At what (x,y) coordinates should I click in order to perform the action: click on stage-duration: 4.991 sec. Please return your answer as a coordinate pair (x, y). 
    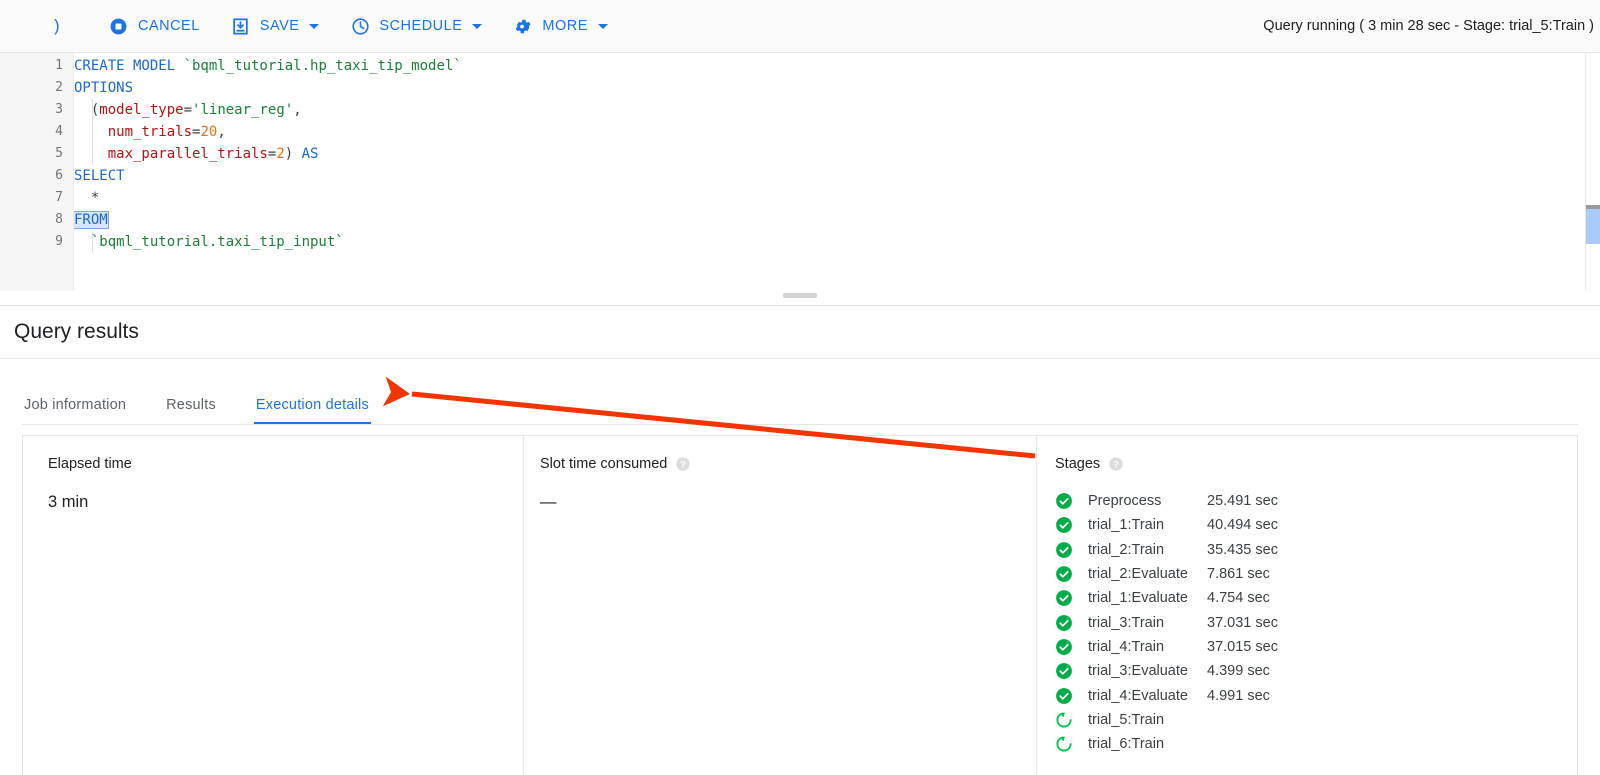
    Looking at the image, I should click on (1238, 695).